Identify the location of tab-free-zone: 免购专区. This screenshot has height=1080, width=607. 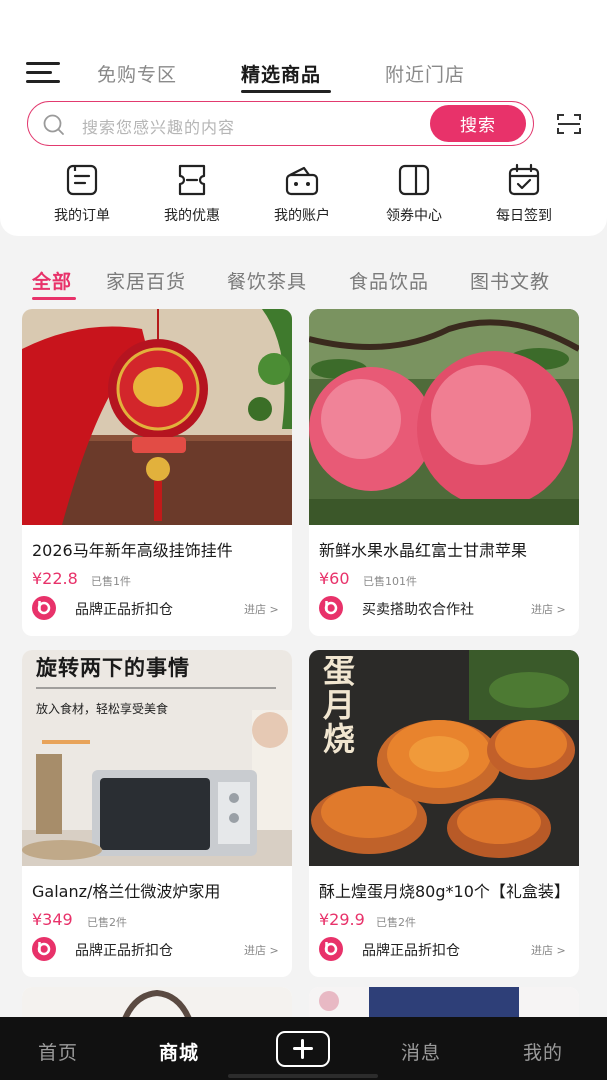
(137, 73).